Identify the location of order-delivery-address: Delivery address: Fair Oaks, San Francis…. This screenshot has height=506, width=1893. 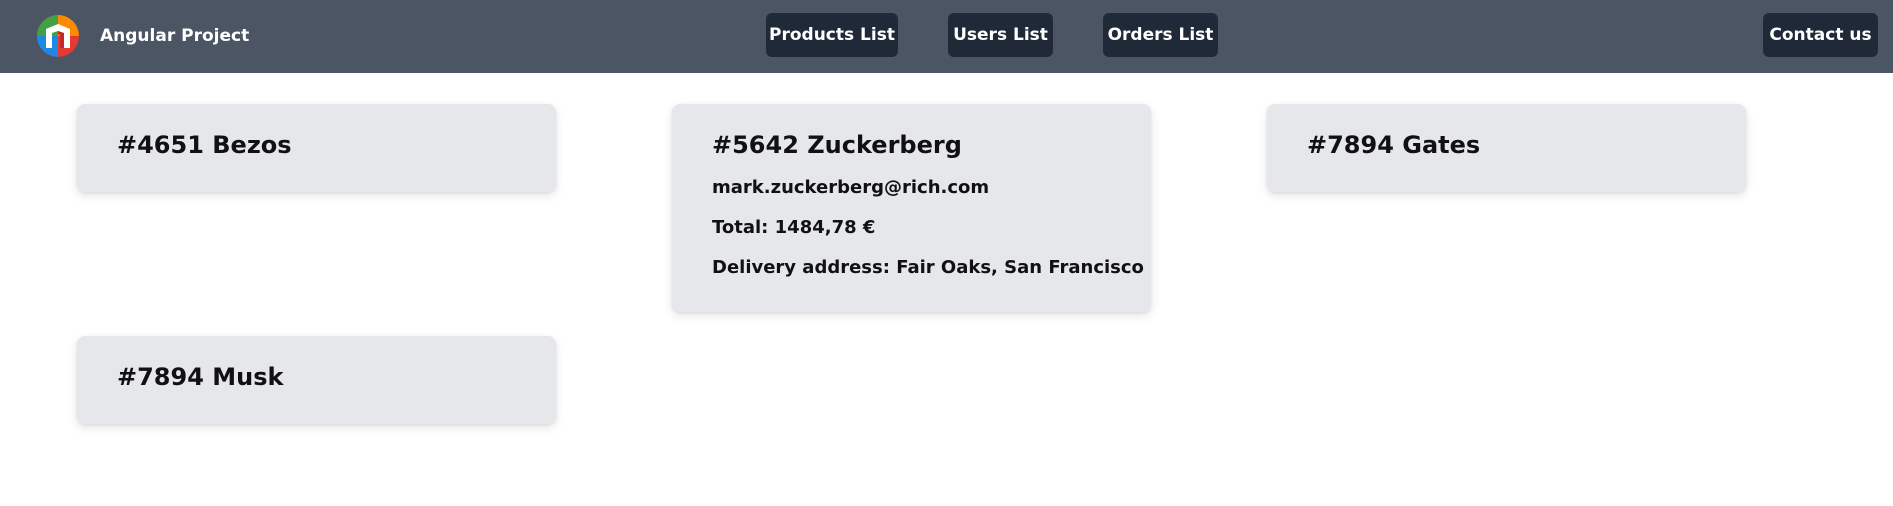
(928, 267).